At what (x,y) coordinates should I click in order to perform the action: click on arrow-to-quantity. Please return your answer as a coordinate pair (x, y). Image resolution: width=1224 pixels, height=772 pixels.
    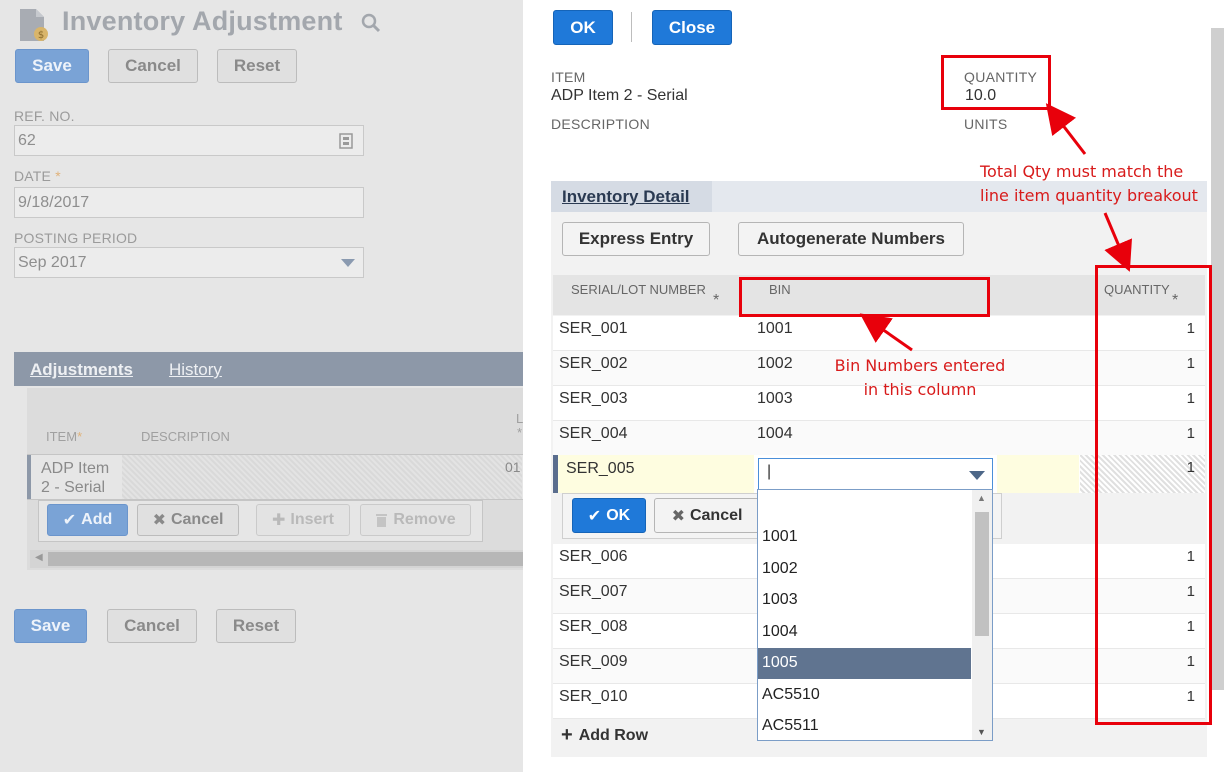
    Looking at the image, I should click on (1066, 129).